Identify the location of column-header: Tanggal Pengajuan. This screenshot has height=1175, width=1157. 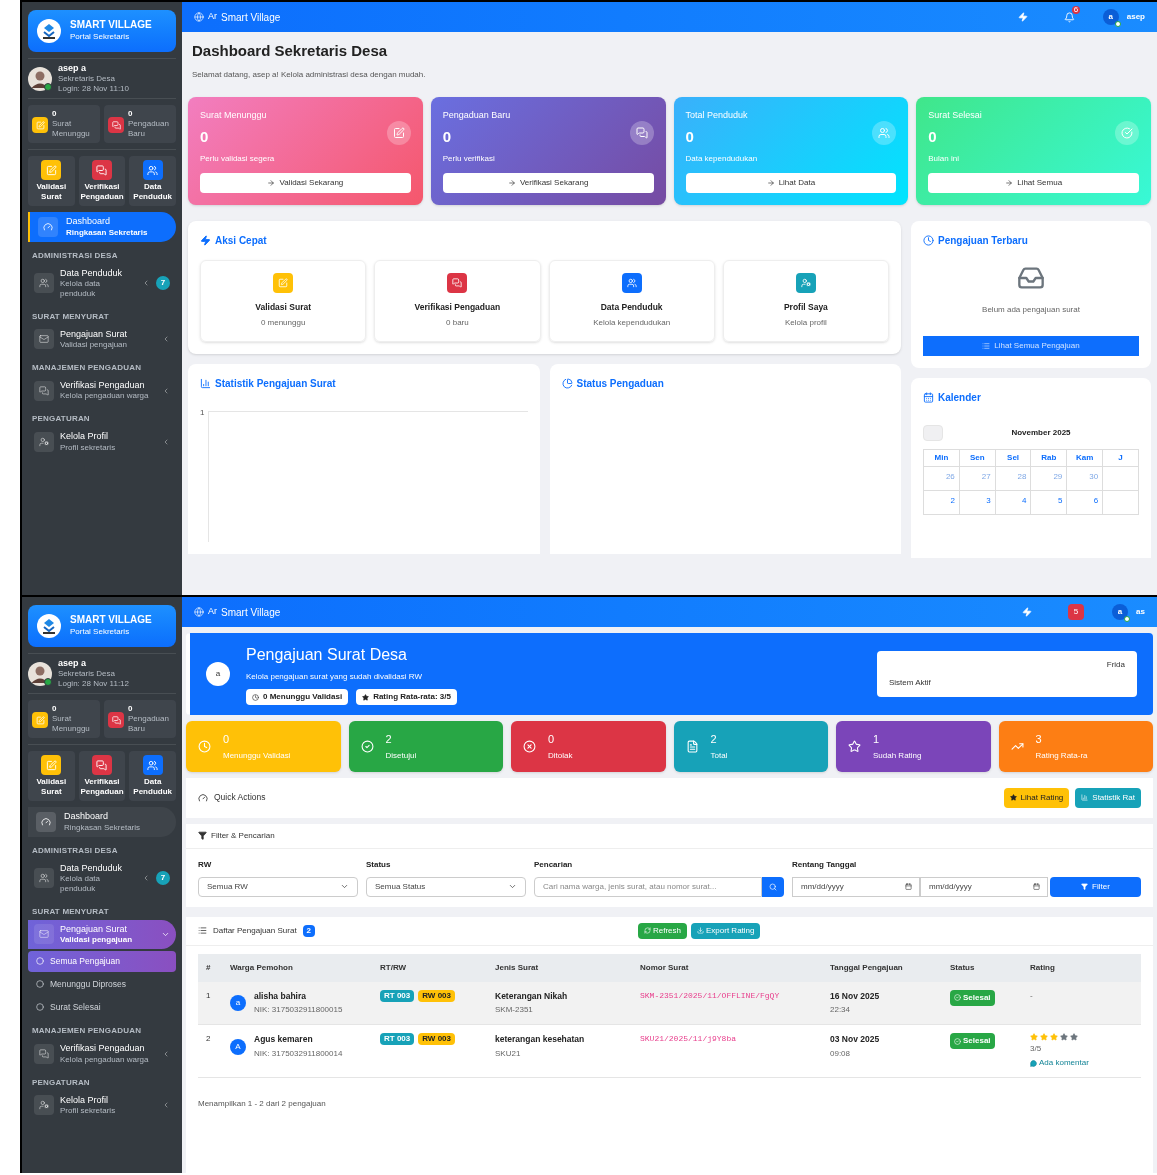
(867, 967).